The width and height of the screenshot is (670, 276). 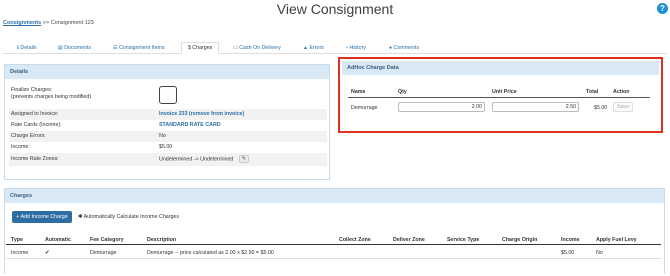 What do you see at coordinates (78, 48) in the screenshot?
I see `tab-label: Documents` at bounding box center [78, 48].